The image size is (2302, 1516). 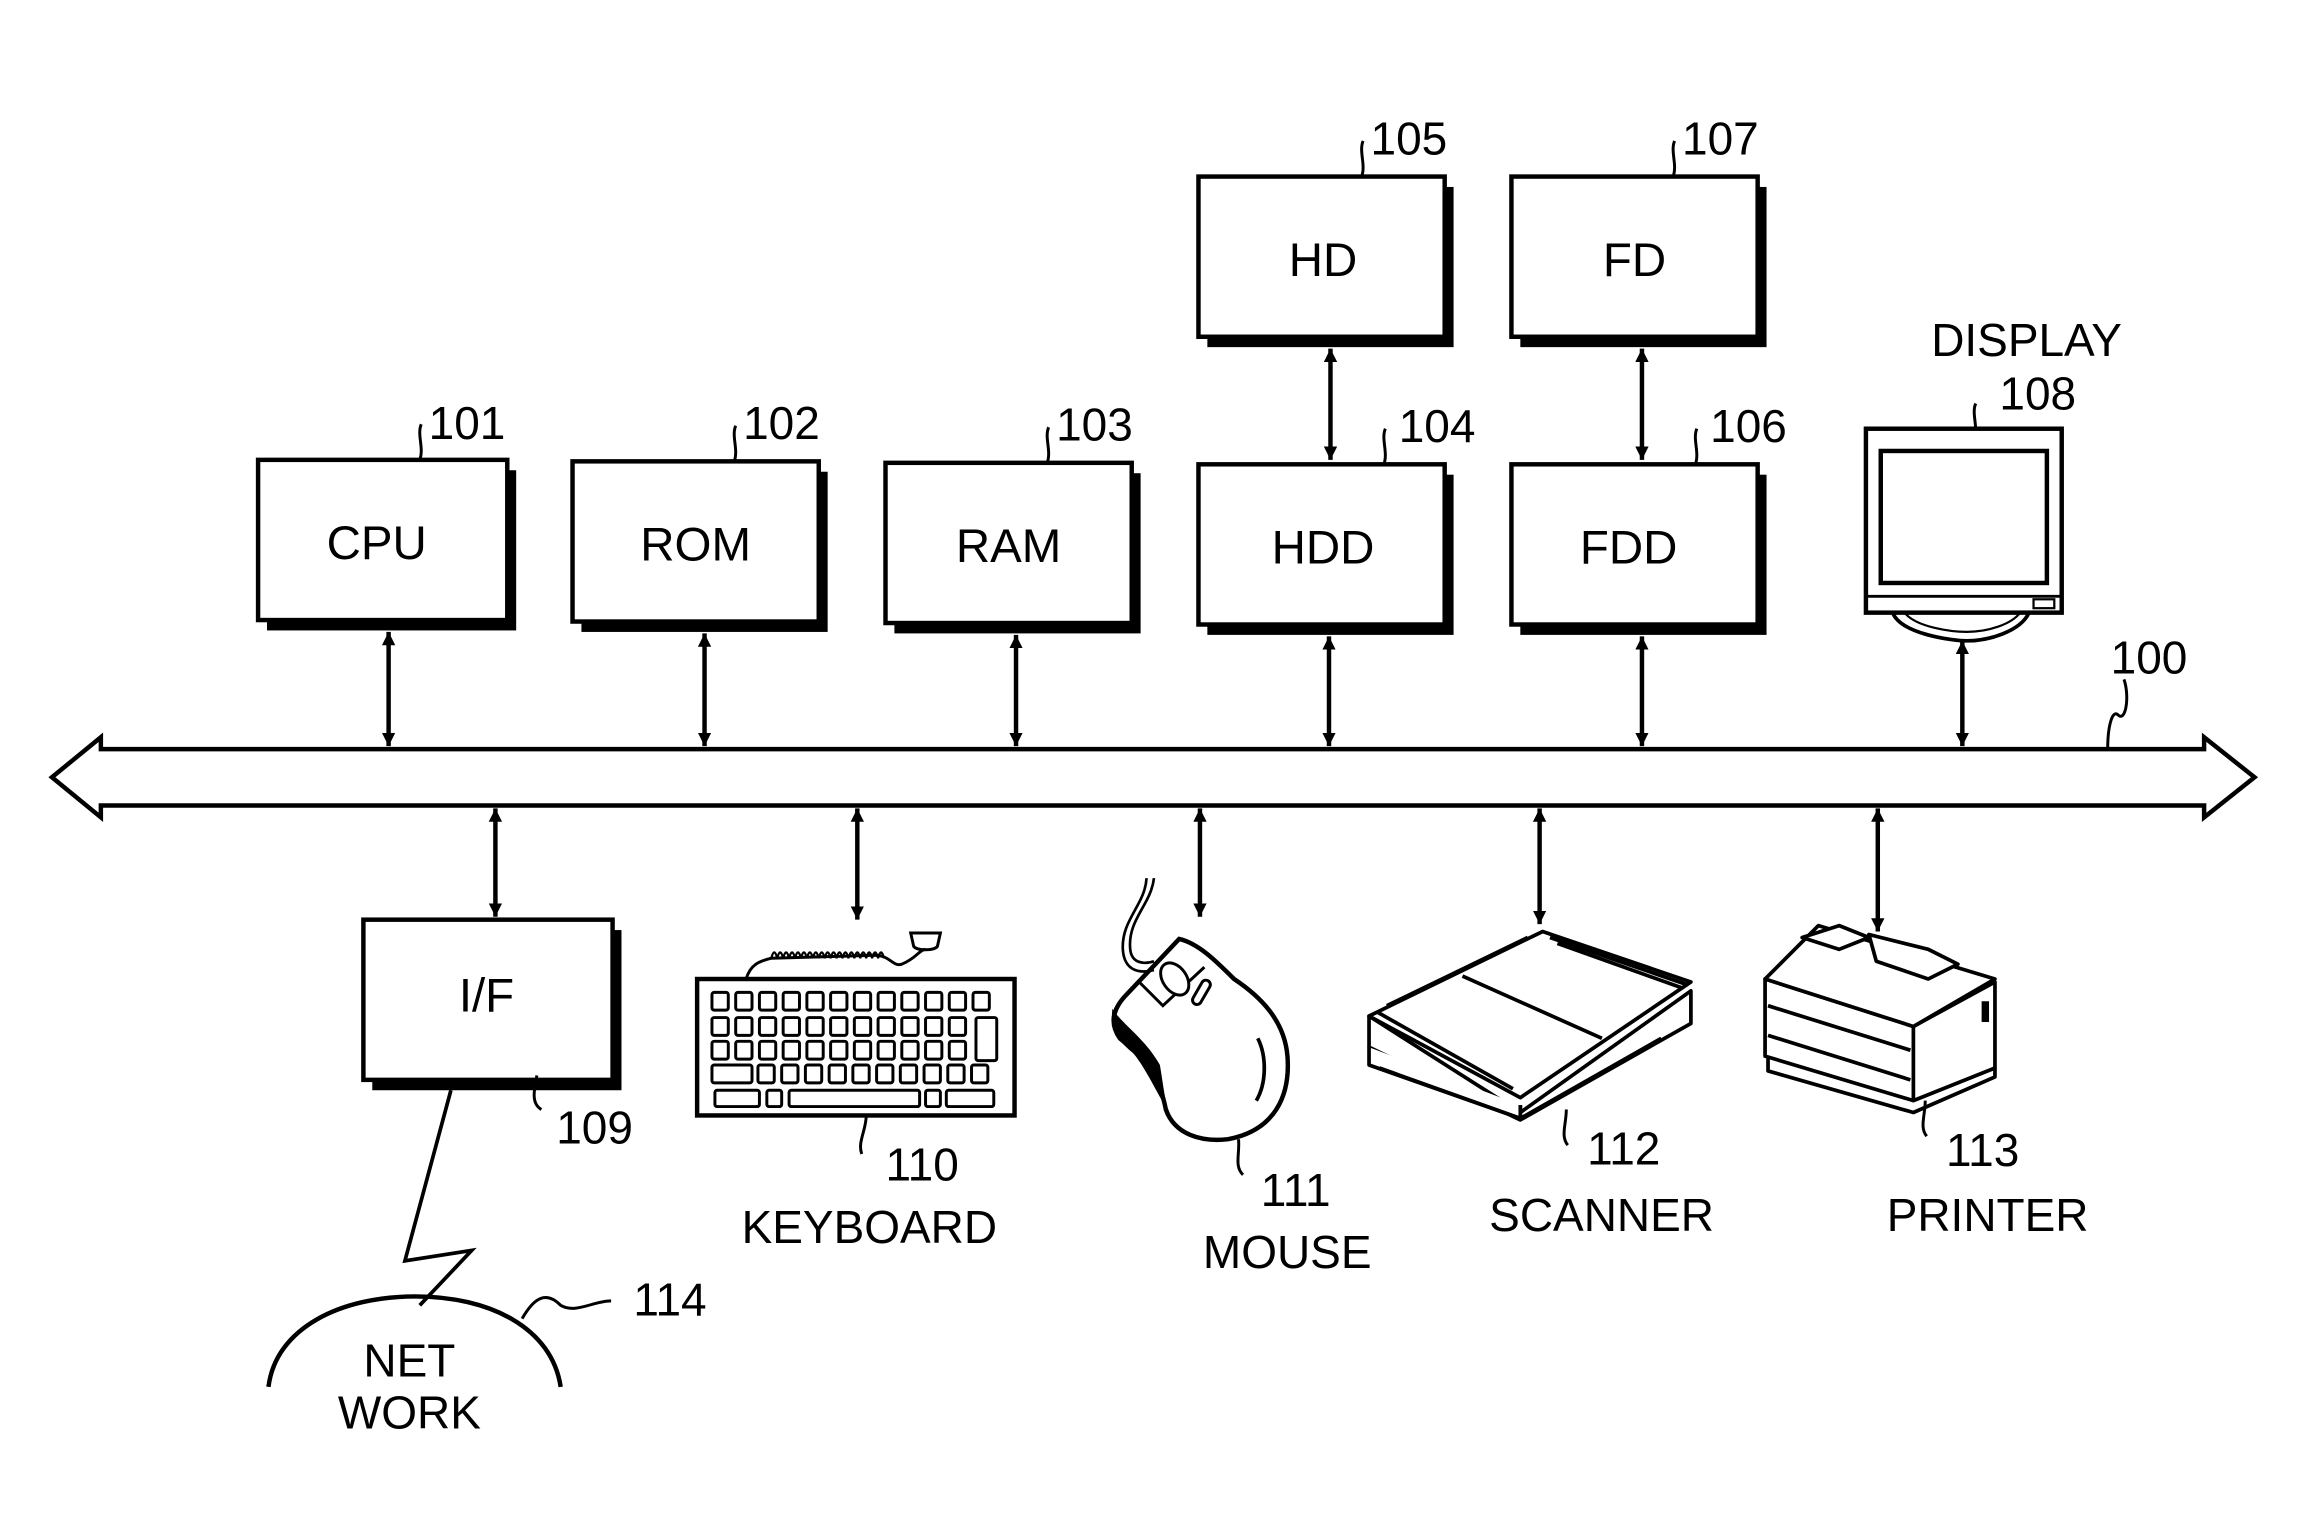 I want to click on mouse-icon, so click(x=1201, y=1009).